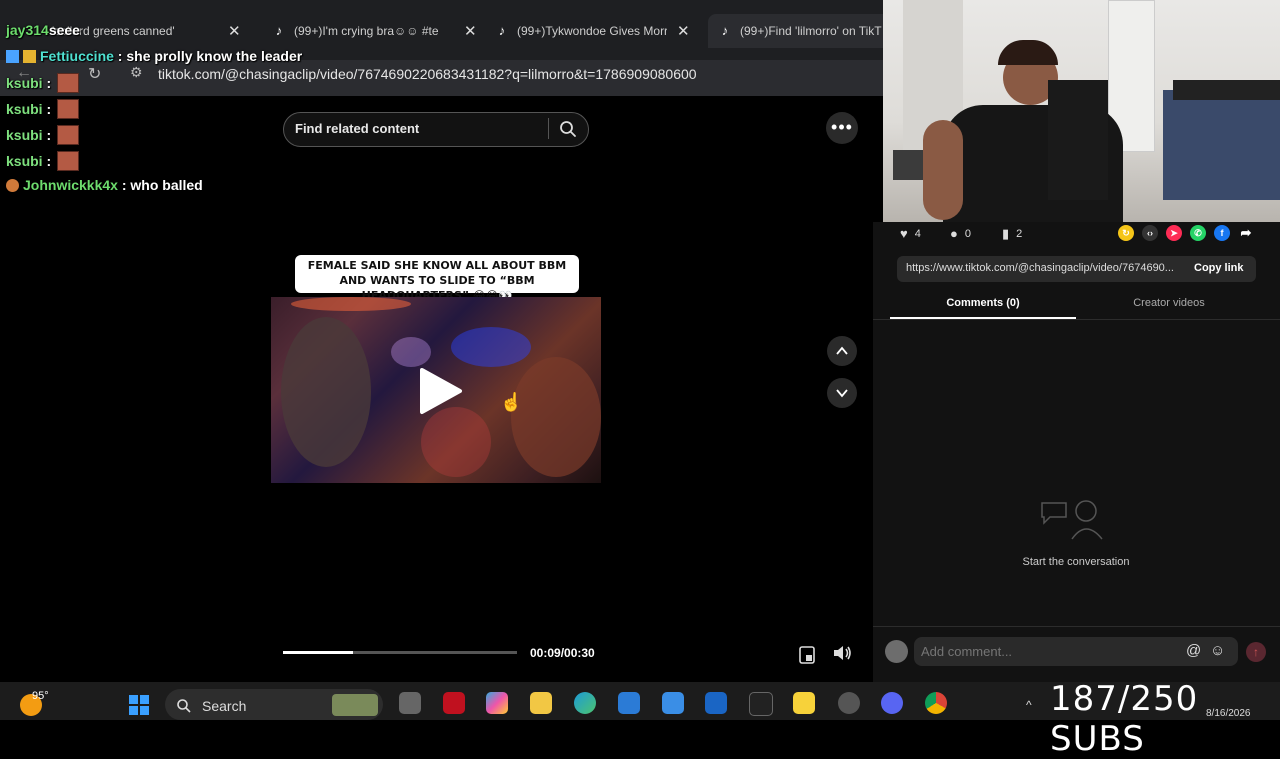 The image size is (1280, 759). I want to click on whatsapp-icon: ✆, so click(1198, 233).